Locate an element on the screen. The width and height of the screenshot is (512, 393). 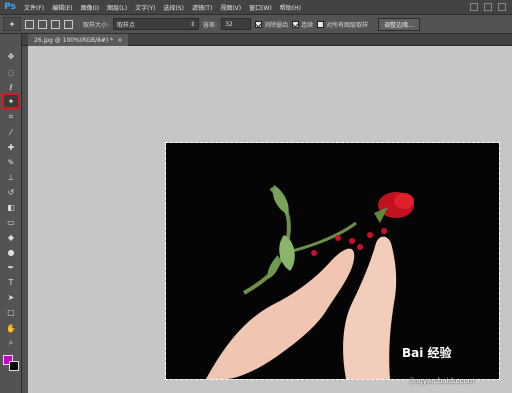
add-selection-icon is located at coordinates (42, 24).